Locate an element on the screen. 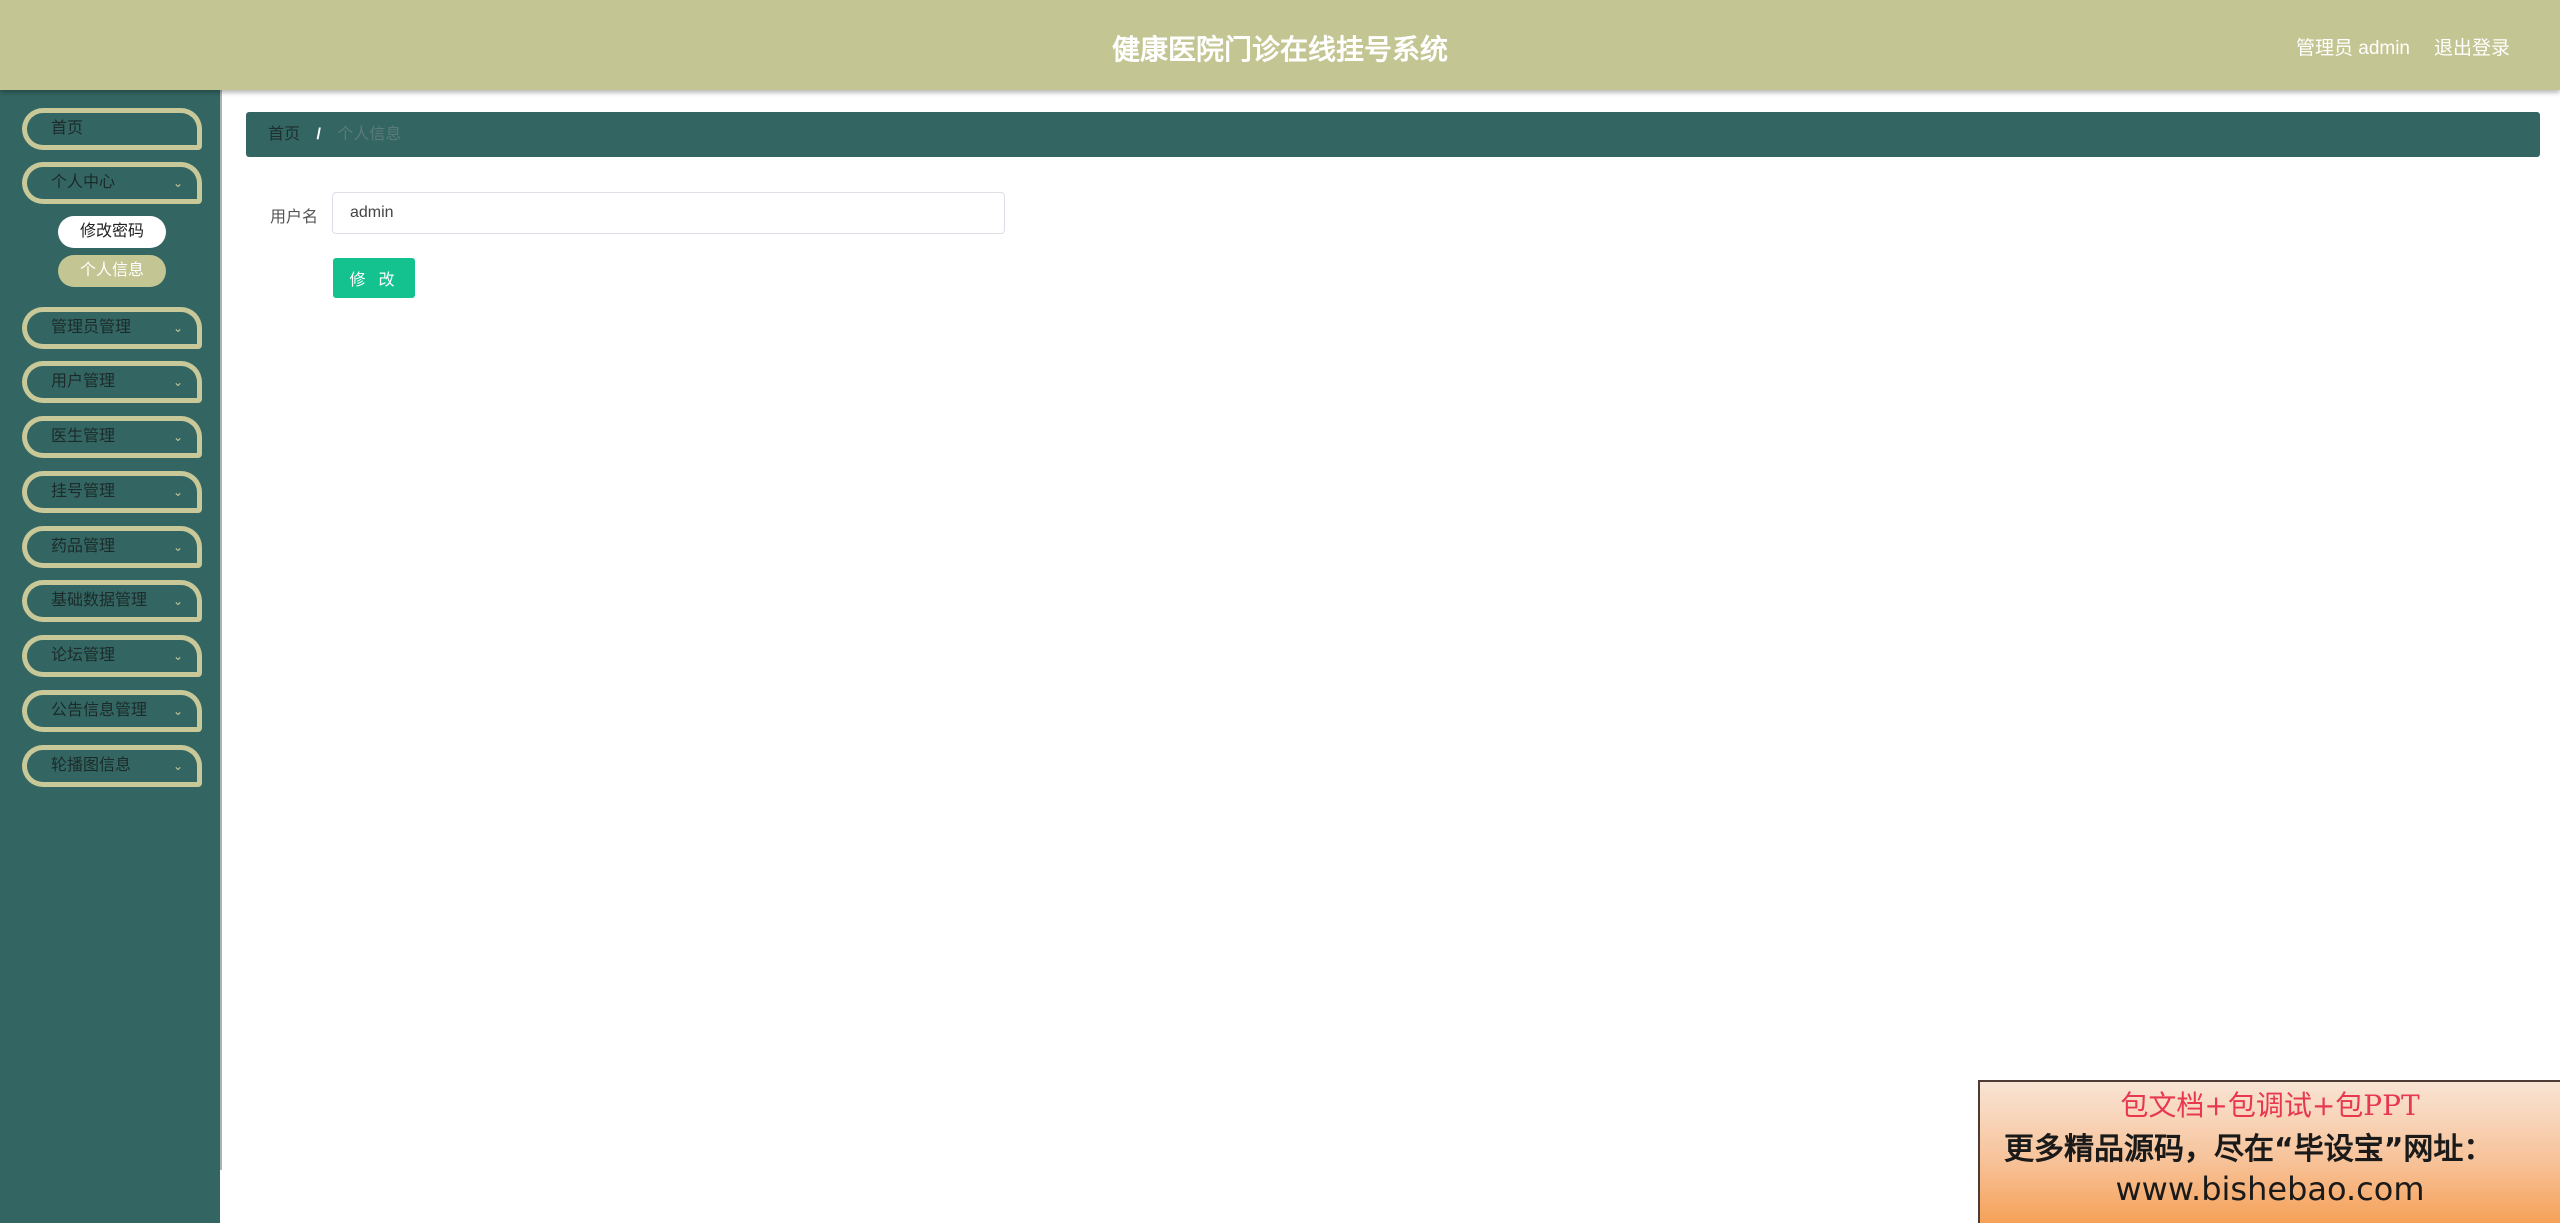 This screenshot has width=2560, height=1223. sidebar-item-label: 挂号管理 is located at coordinates (83, 491).